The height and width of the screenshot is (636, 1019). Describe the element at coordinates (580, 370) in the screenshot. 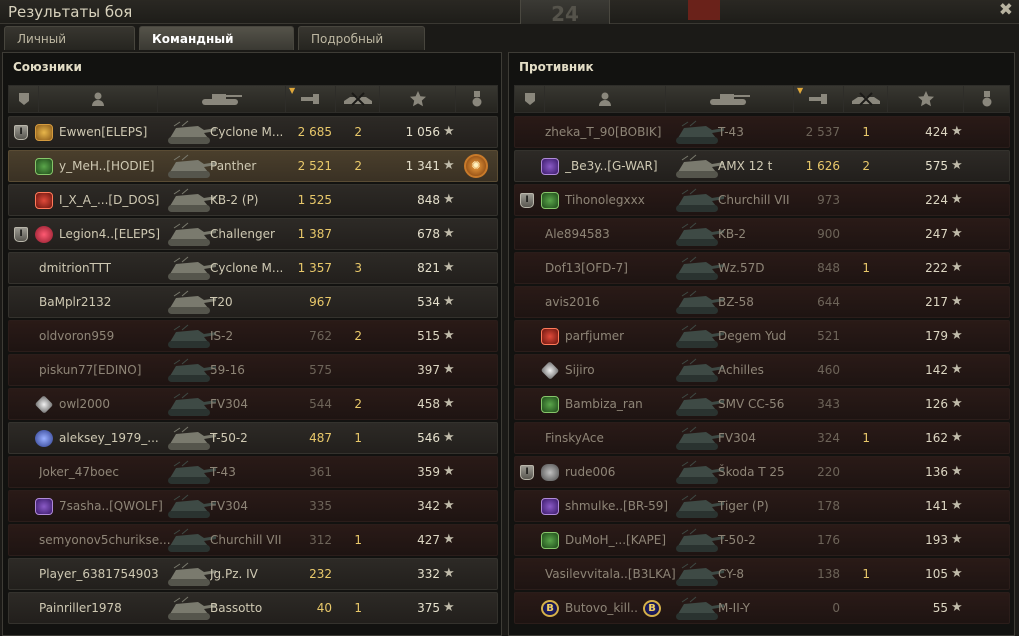

I see `player-name: Sijiro` at that location.